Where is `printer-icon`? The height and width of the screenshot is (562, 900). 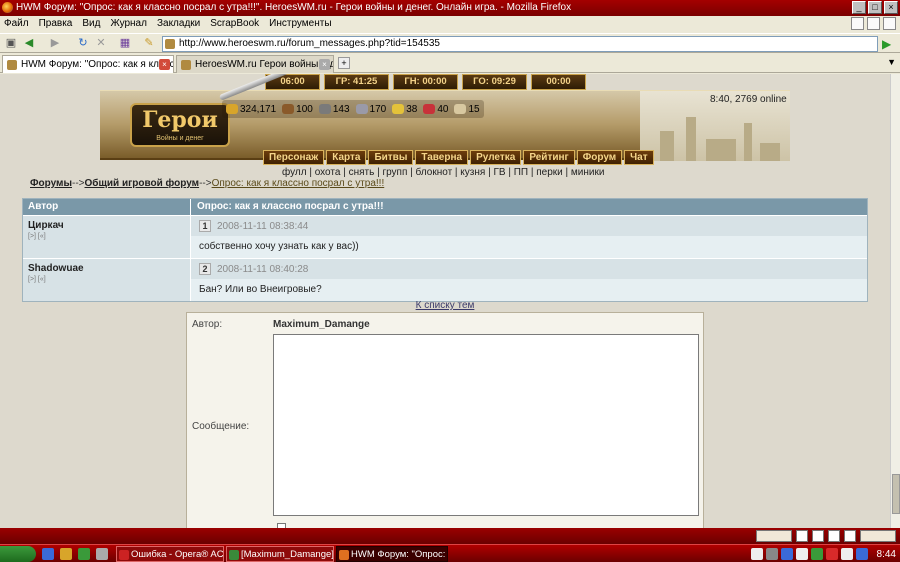
printer-icon is located at coordinates (818, 536).